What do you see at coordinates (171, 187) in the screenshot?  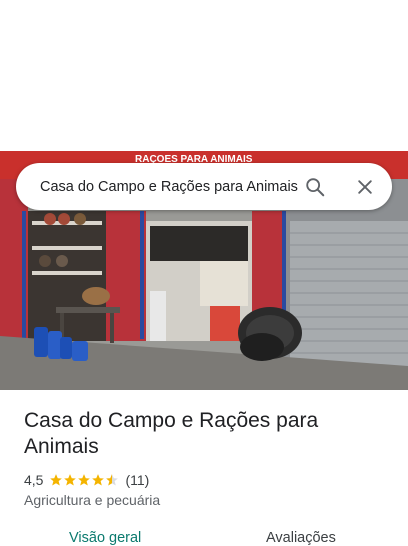 I see `search-input: Casa do Campo e Rações para Animais` at bounding box center [171, 187].